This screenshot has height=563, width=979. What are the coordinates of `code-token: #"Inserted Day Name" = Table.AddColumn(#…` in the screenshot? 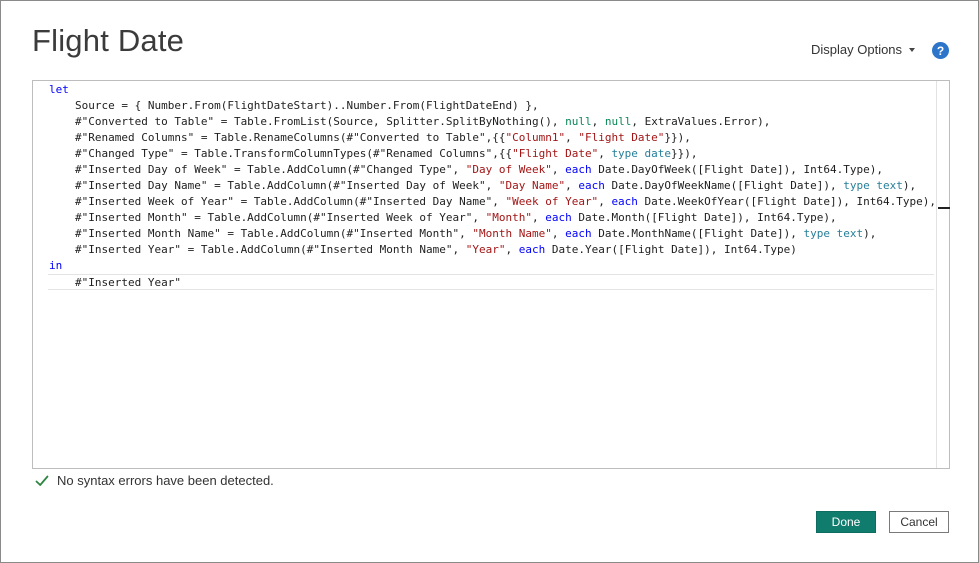 It's located at (287, 185).